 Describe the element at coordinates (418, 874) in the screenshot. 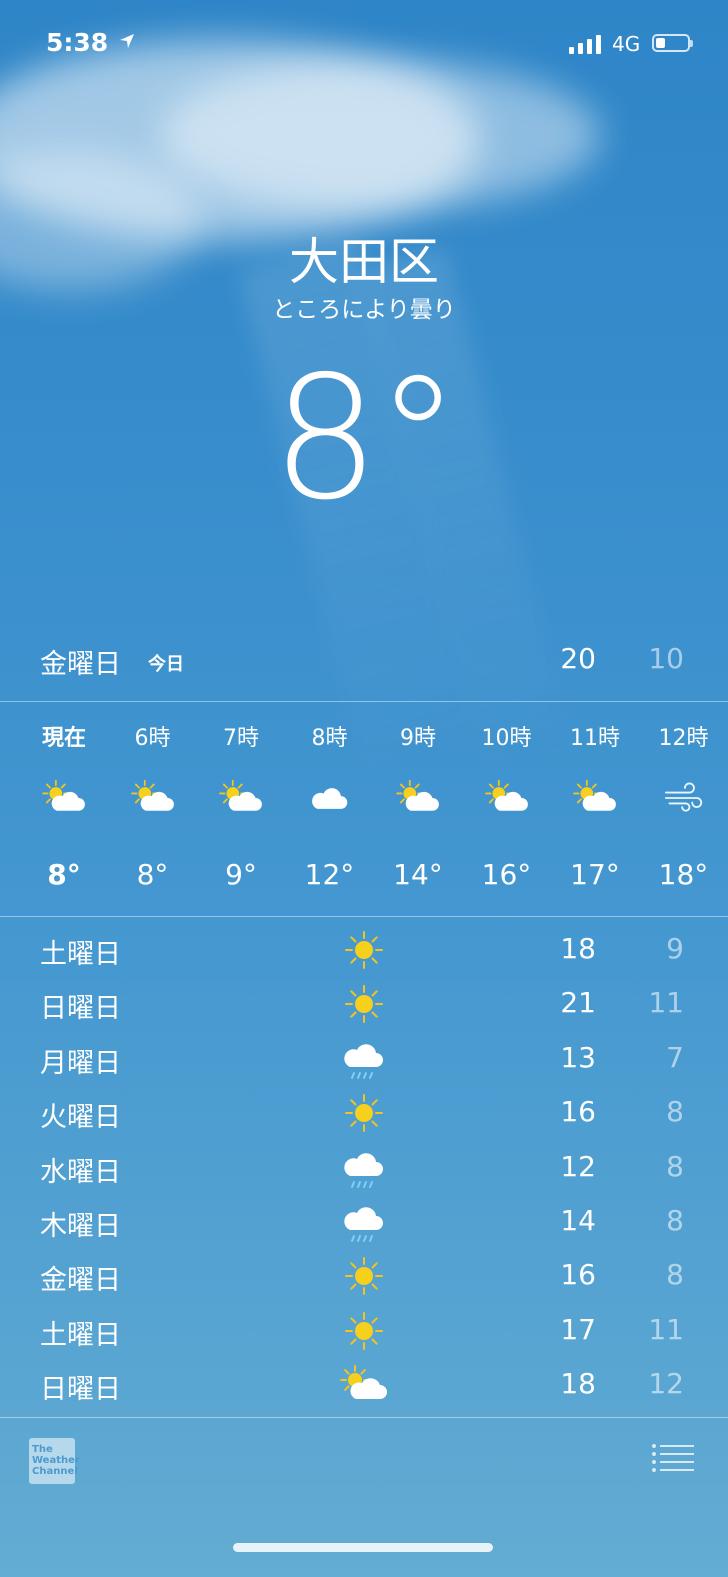

I see `hourly-temp: 14°` at that location.